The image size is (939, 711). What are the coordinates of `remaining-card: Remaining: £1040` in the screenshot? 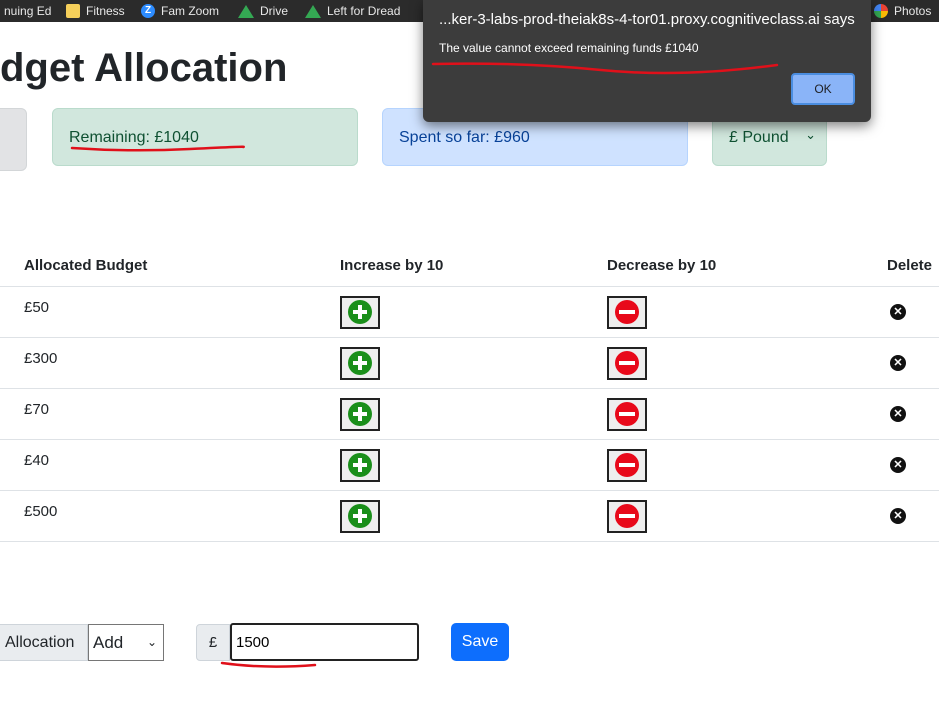 It's located at (205, 137).